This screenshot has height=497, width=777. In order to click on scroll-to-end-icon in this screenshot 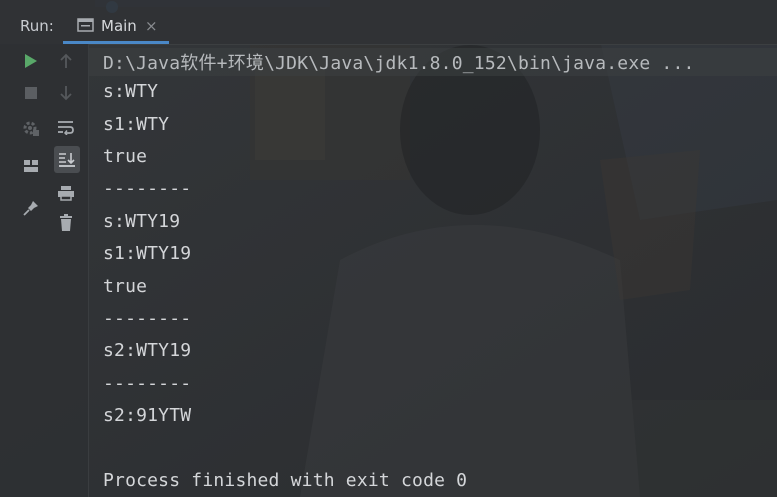, I will do `click(67, 159)`.